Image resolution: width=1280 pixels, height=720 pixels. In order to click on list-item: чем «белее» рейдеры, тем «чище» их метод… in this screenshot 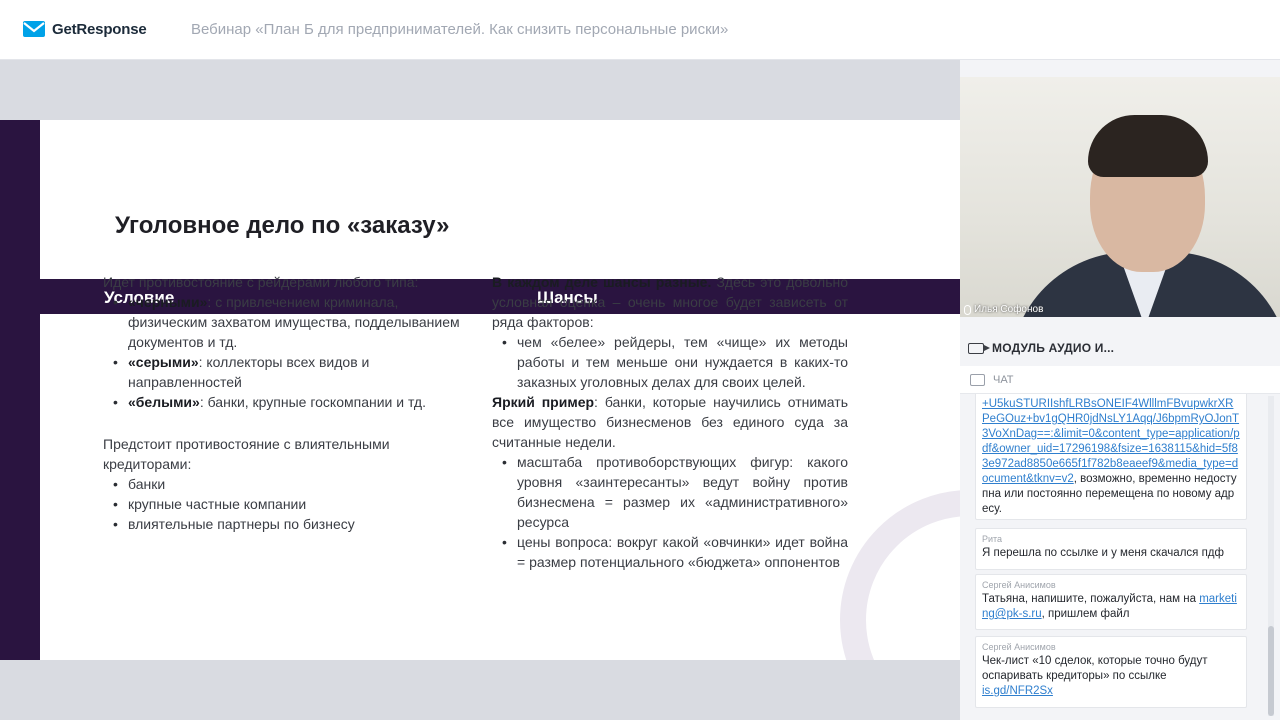, I will do `click(670, 362)`.